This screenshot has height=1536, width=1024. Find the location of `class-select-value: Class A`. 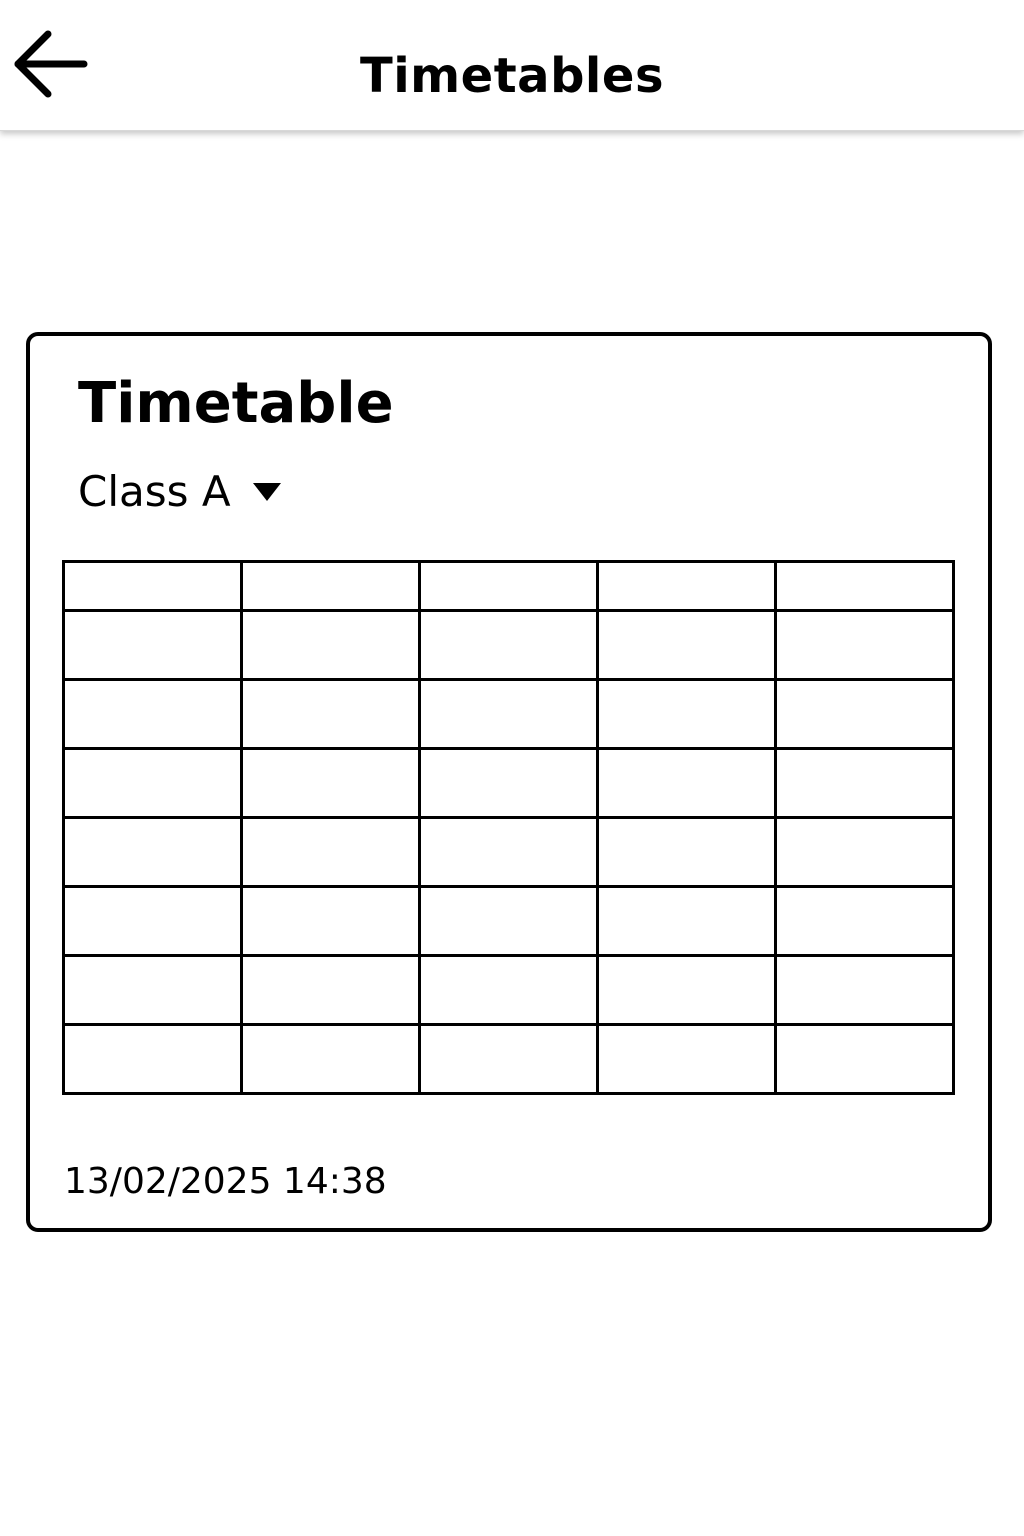

class-select-value: Class A is located at coordinates (154, 491).